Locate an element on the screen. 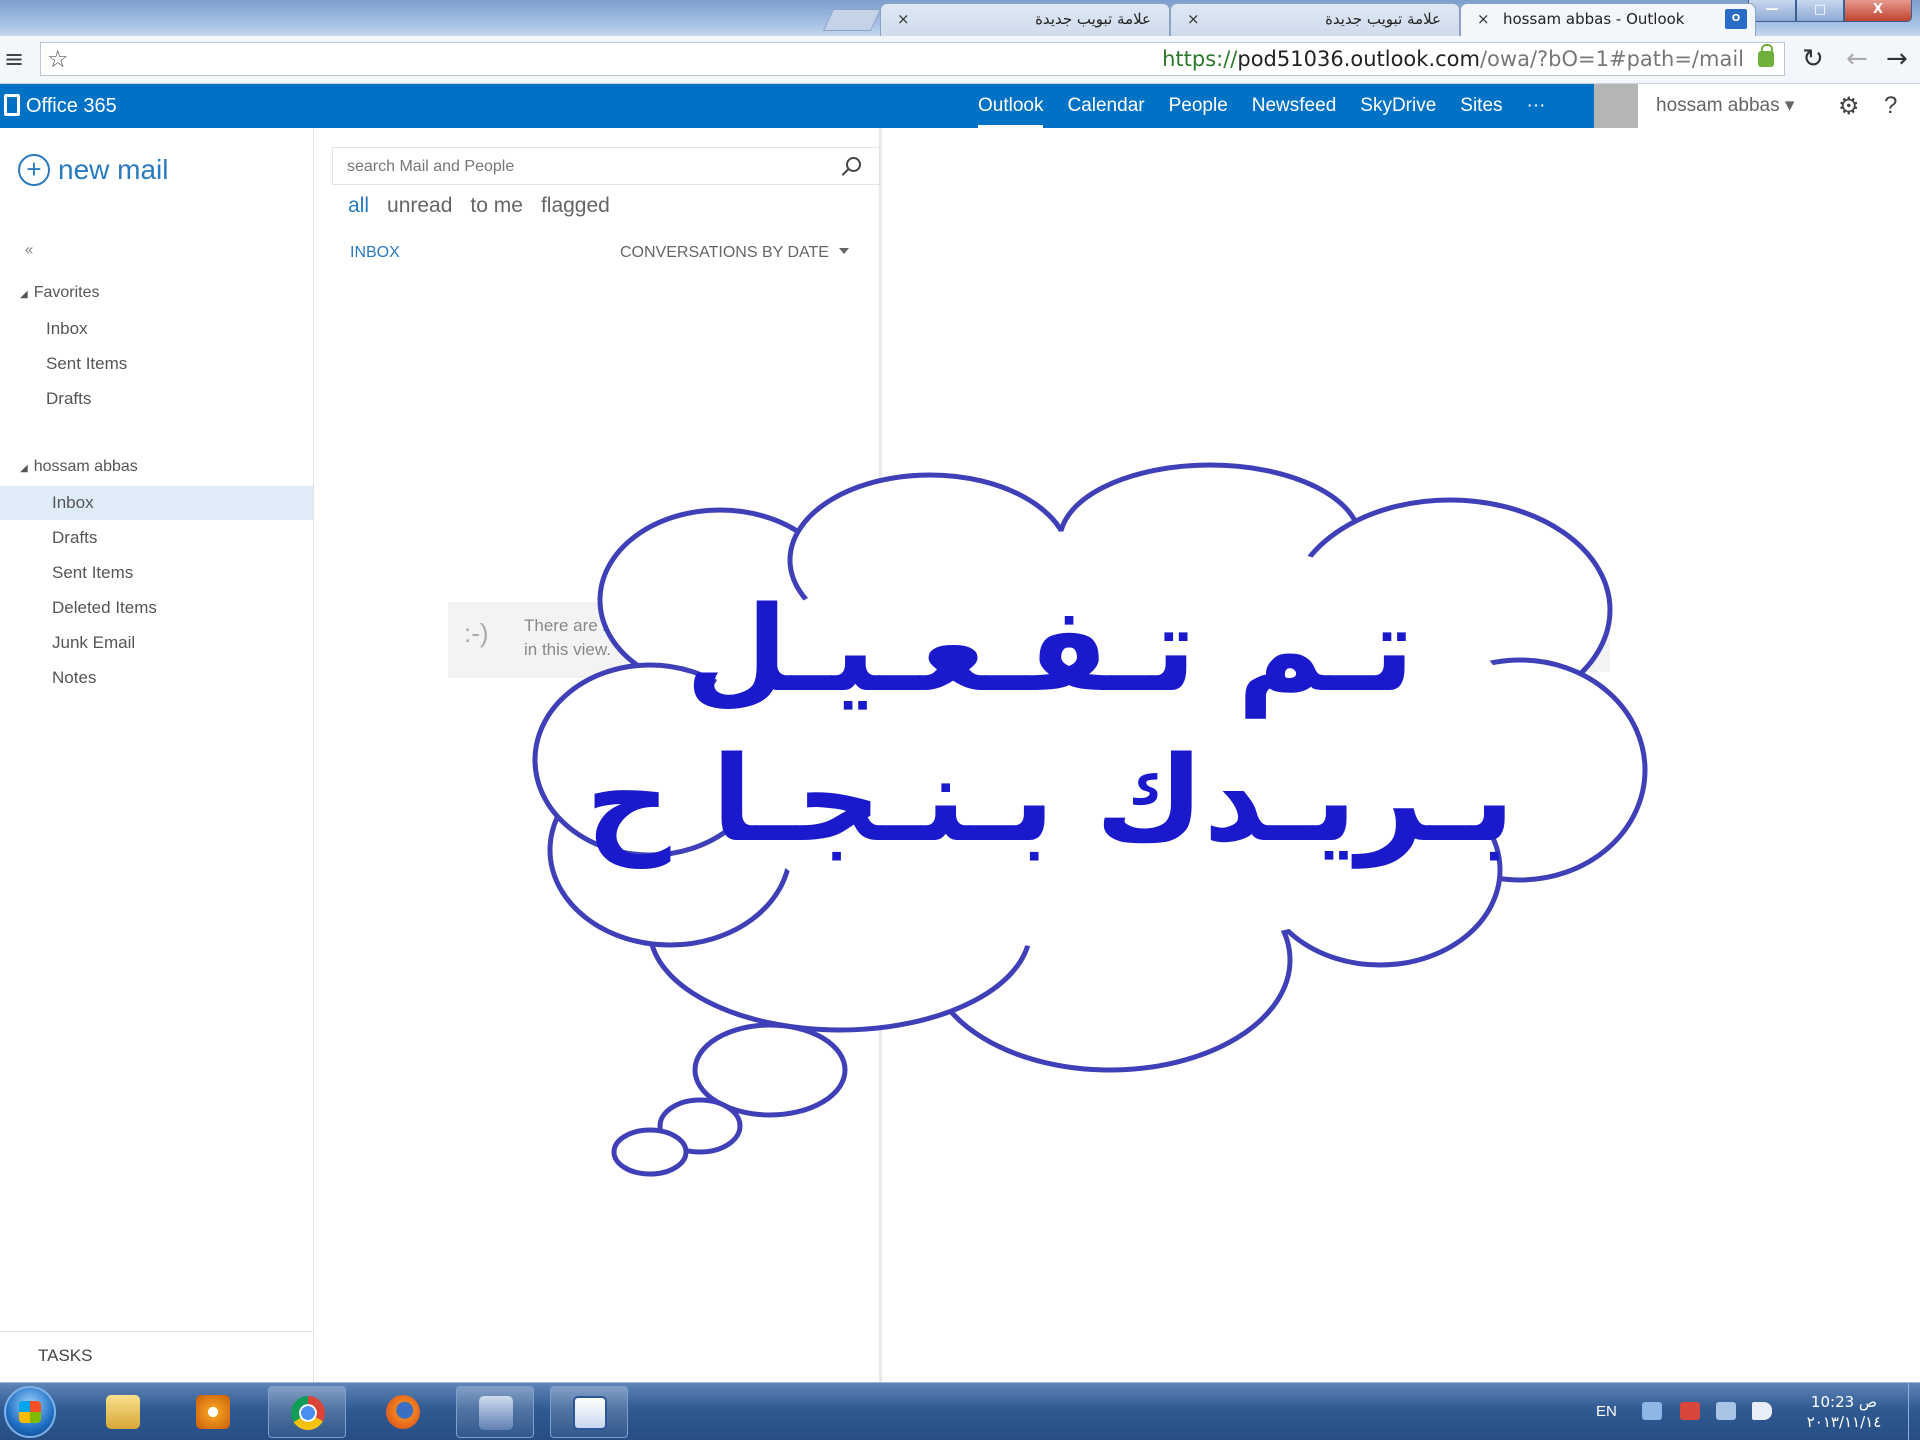 This screenshot has width=1920, height=1440. forward-icon: → is located at coordinates (1897, 59).